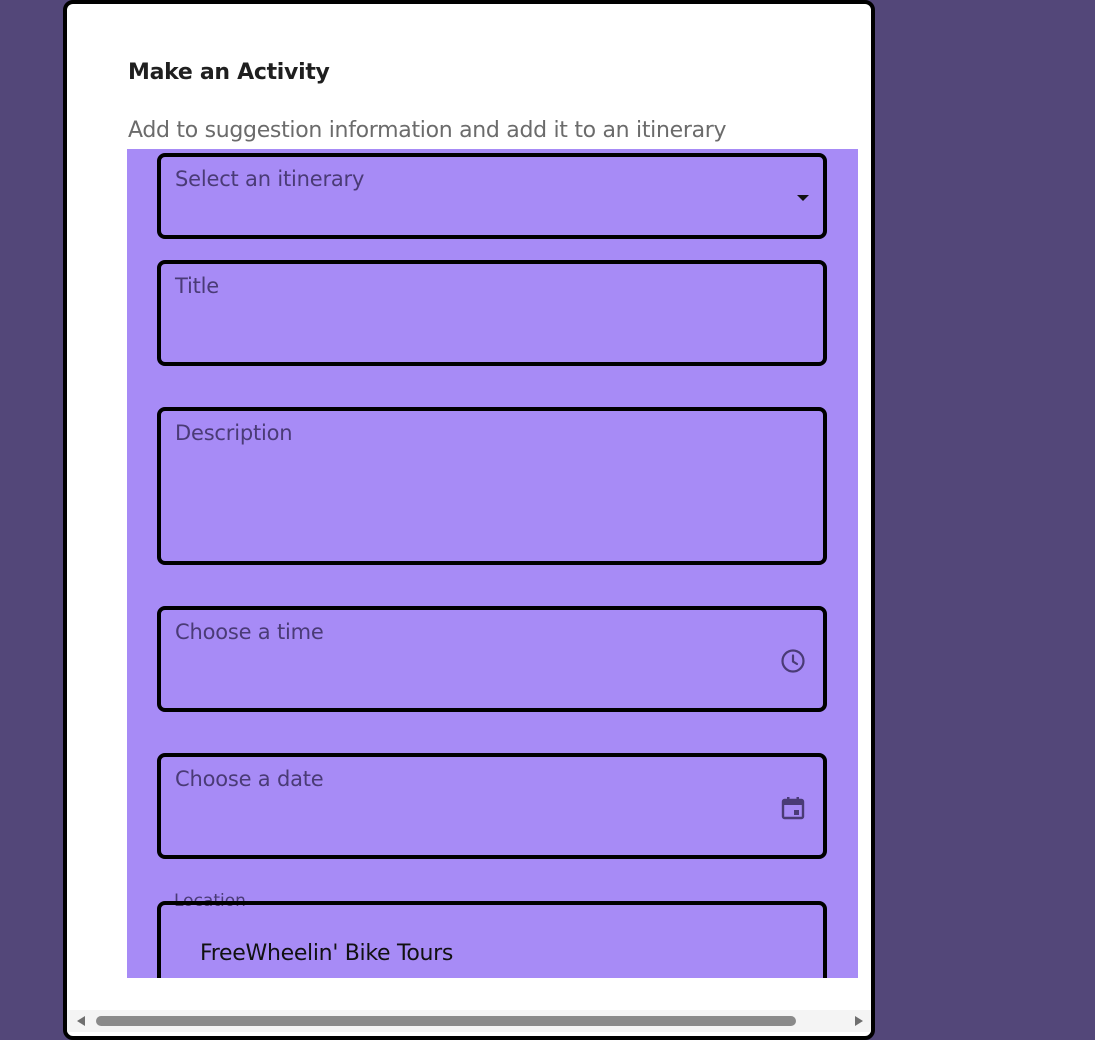 This screenshot has width=1095, height=1040. I want to click on calendar-icon, so click(793, 808).